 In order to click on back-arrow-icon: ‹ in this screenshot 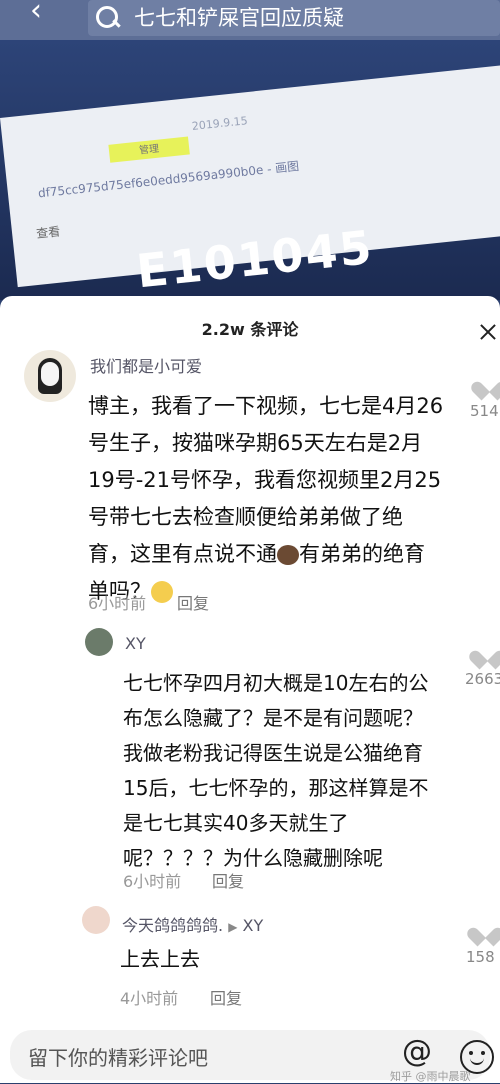, I will do `click(44, 14)`.